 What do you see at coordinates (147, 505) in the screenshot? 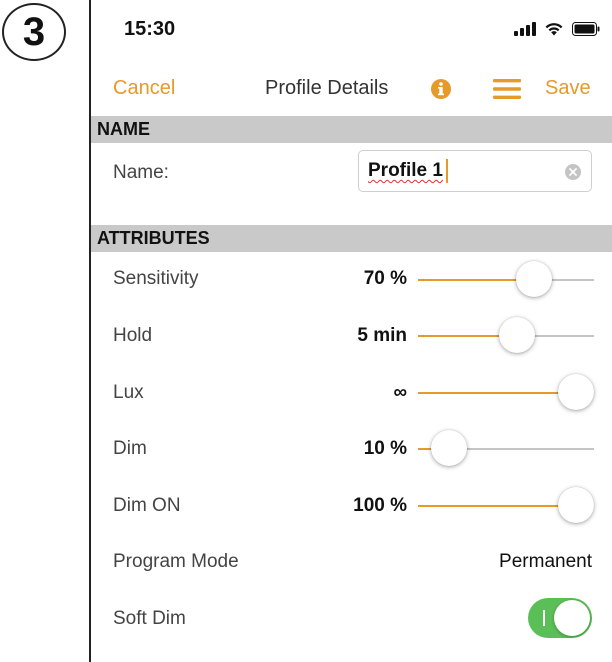
I see `dim-on-label: Dim ON` at bounding box center [147, 505].